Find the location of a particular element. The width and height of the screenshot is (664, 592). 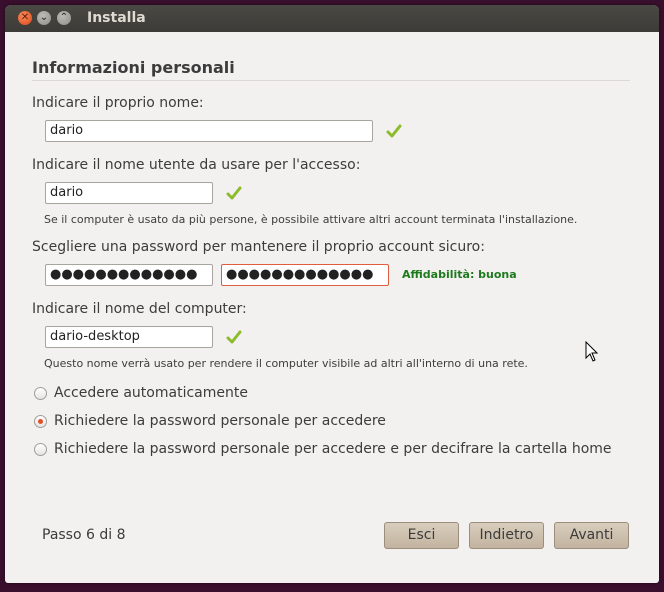

name-input: dario is located at coordinates (209, 131).